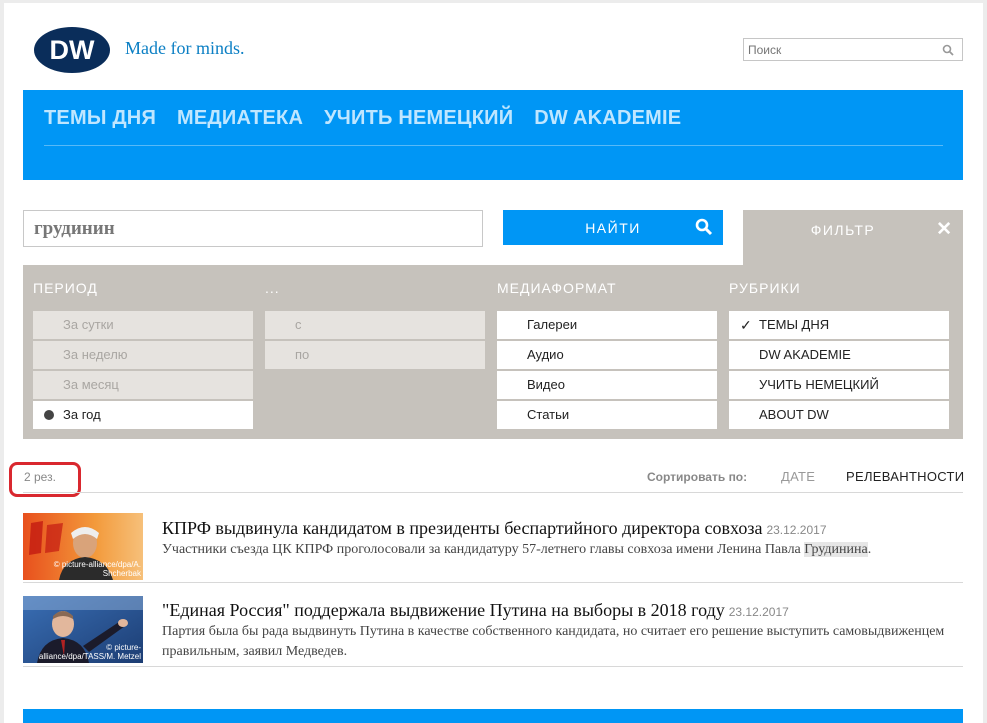  I want to click on rubric-option-label: DW AKADEMIE, so click(805, 354).